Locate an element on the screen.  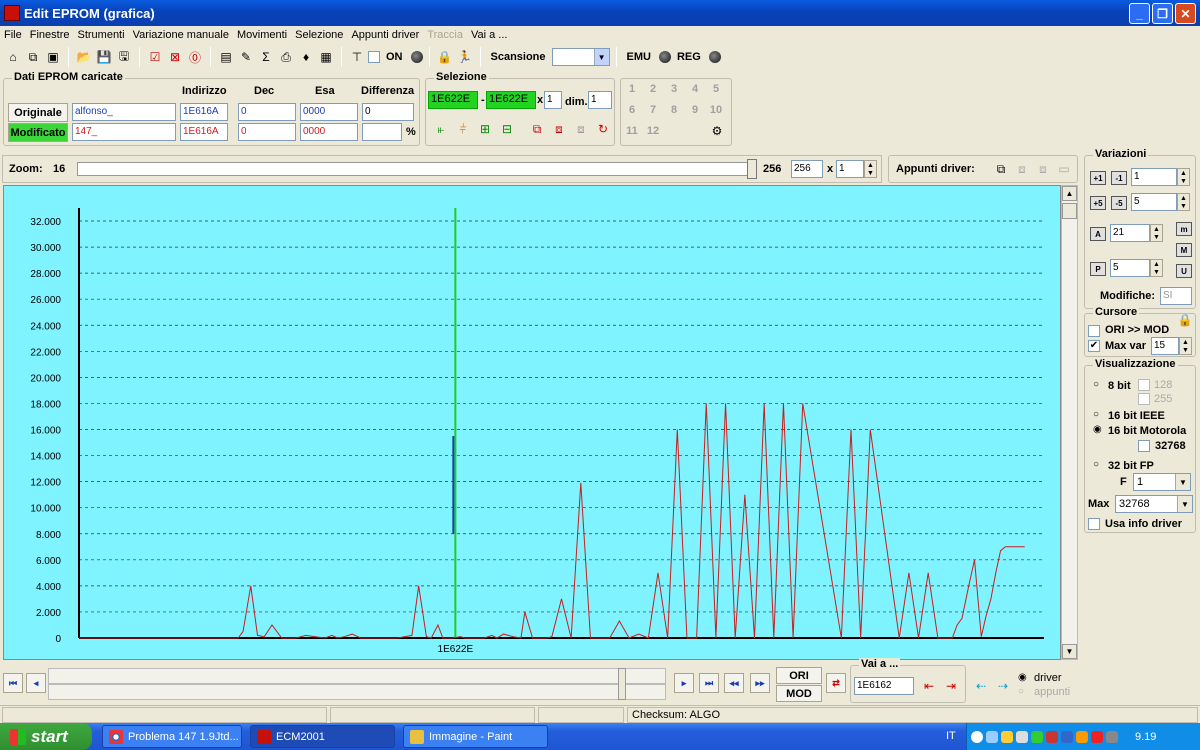
modificato-name-field: 147_ is located at coordinates (124, 132).